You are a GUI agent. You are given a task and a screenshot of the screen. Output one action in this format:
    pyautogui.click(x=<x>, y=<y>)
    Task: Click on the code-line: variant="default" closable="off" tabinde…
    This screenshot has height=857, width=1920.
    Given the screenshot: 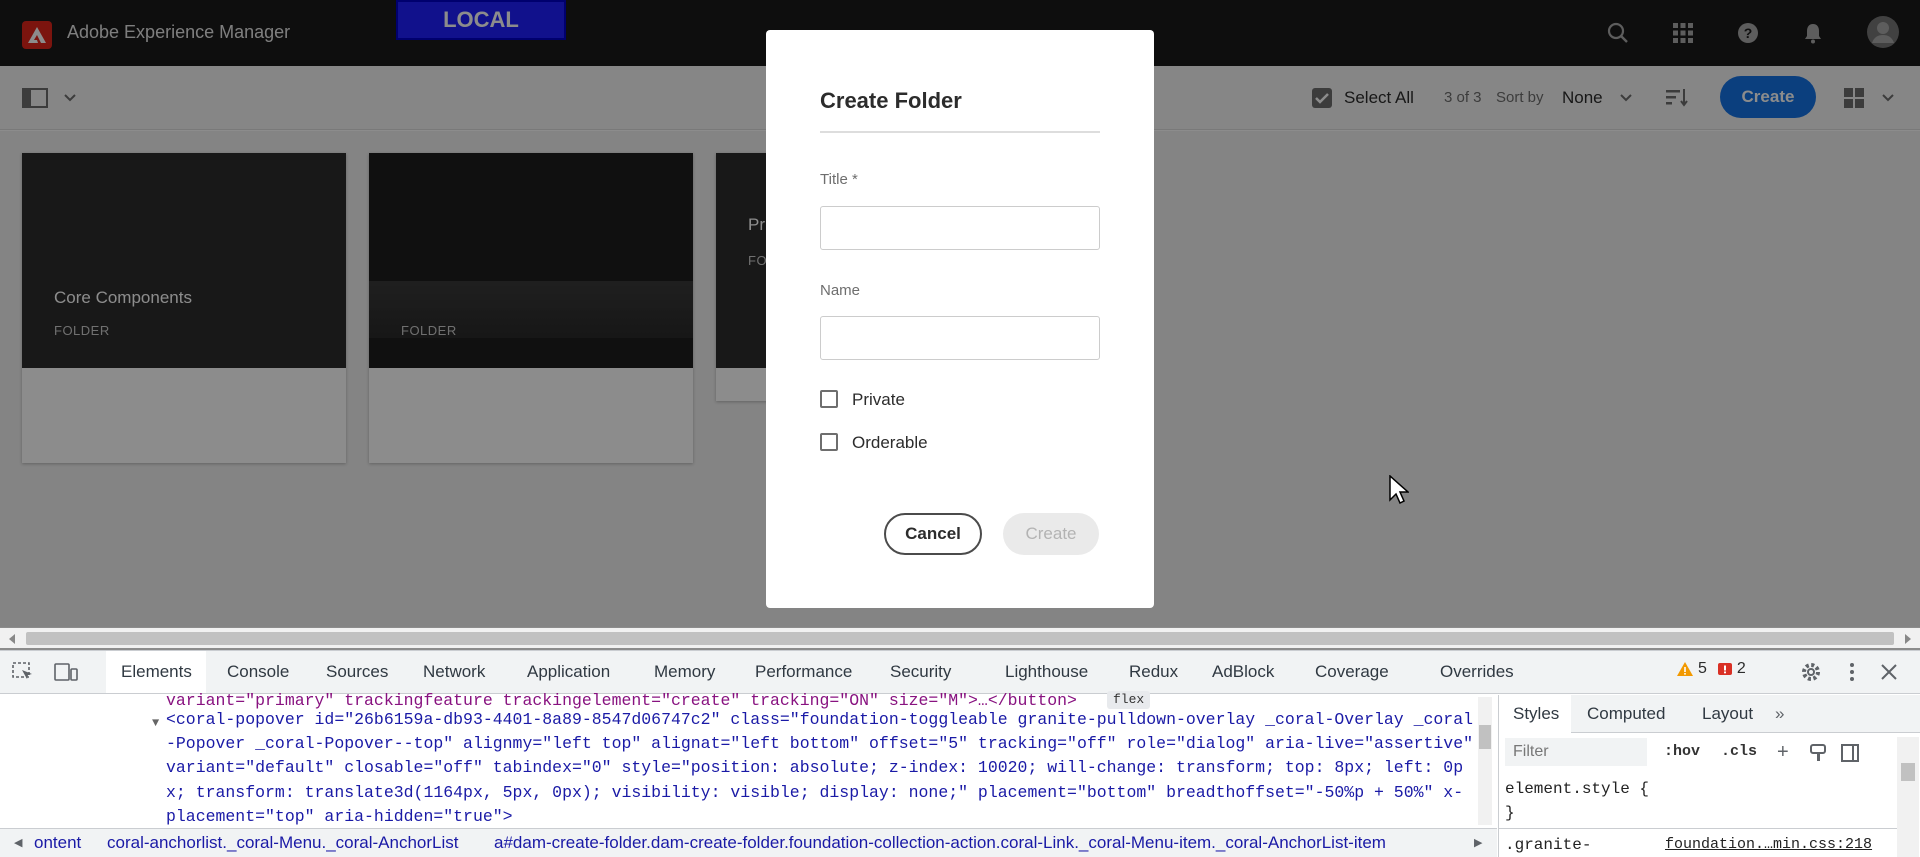 What is the action you would take?
    pyautogui.click(x=815, y=767)
    